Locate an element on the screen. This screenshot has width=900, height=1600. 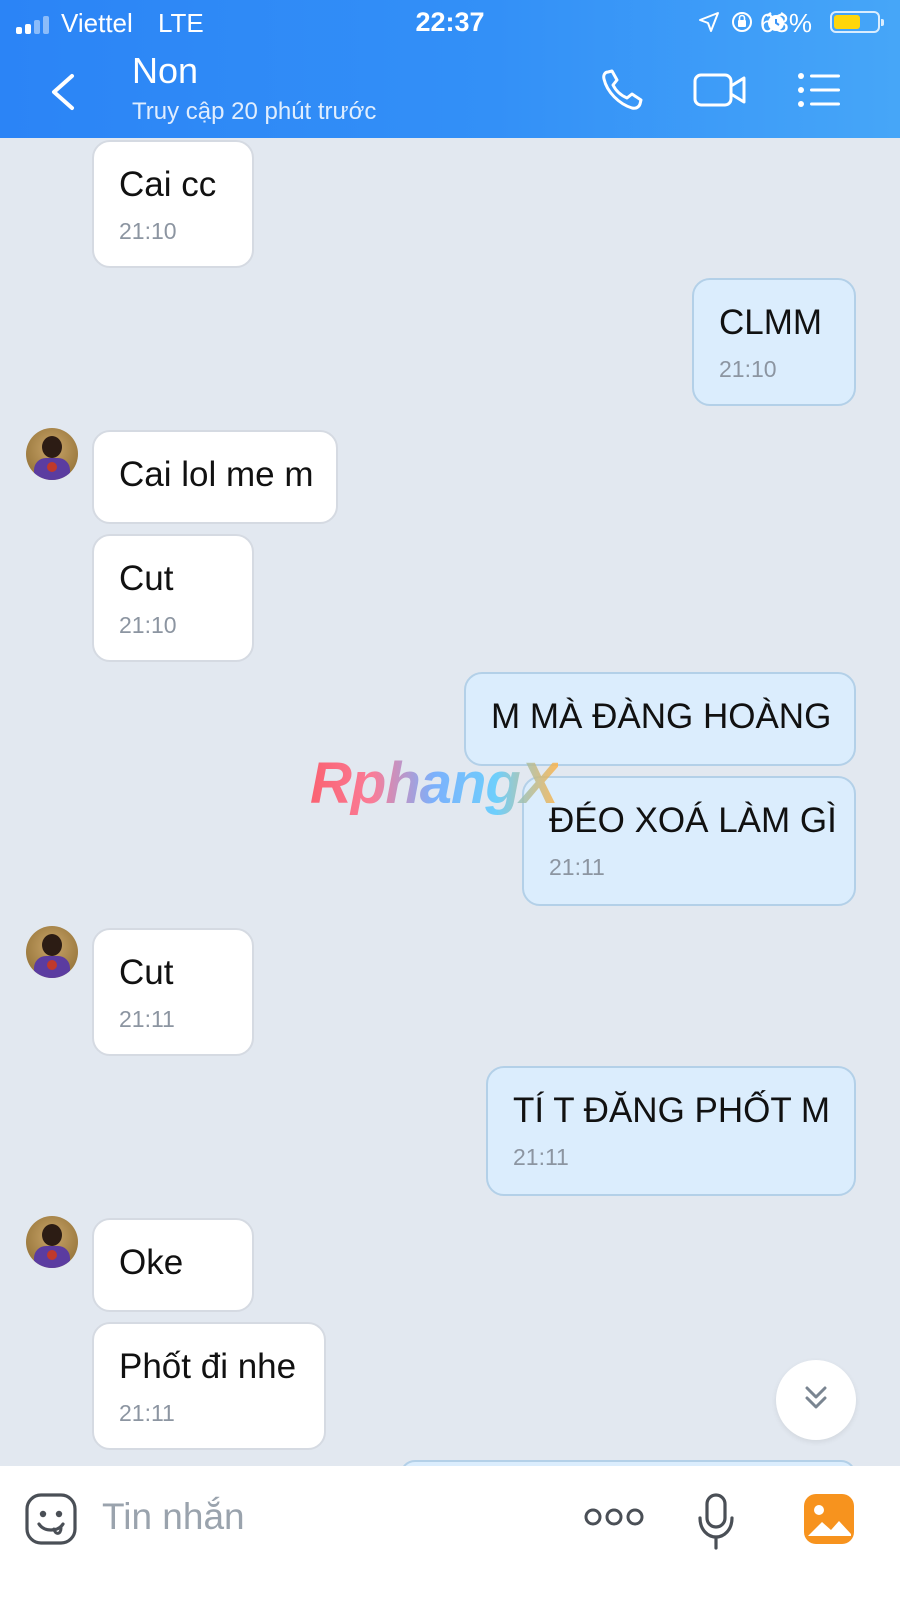
message-text: TÍ T ĐĂNG PHỐT M is located at coordinates (671, 1110).